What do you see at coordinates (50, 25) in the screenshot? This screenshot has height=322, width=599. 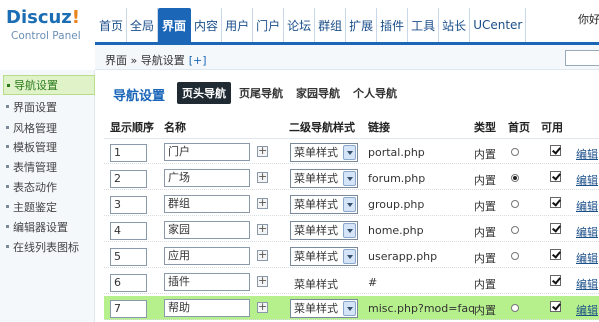 I see `logo: Discuz! Control Panel` at bounding box center [50, 25].